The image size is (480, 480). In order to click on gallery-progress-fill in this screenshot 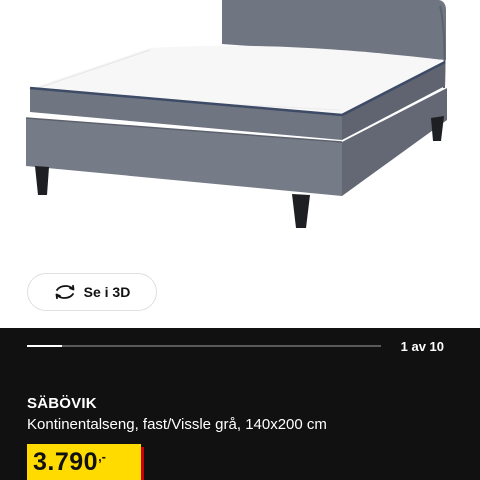, I will do `click(45, 346)`.